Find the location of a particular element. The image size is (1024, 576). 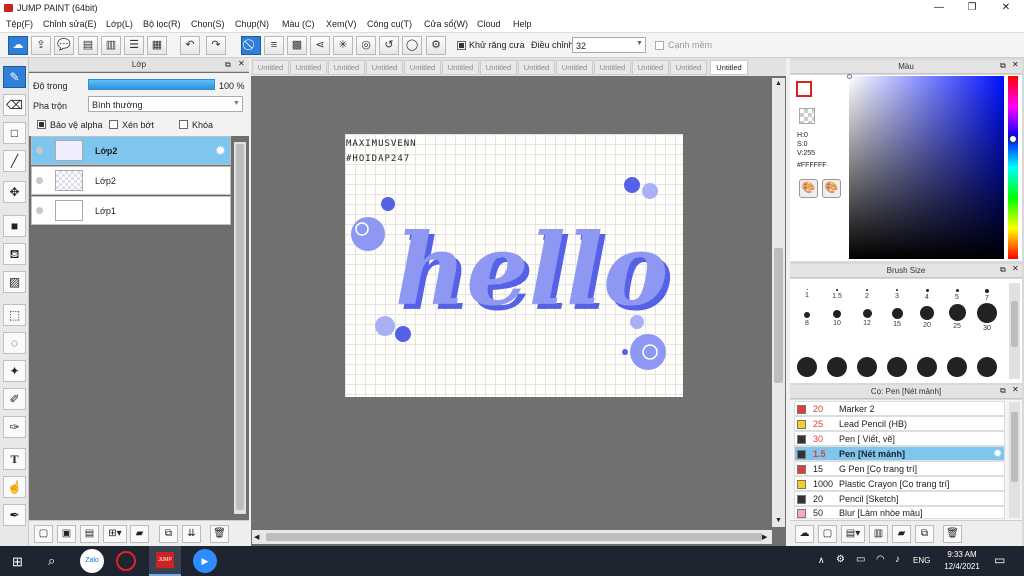

brush-row: 20 Pencil [Sketch] is located at coordinates (899, 498).